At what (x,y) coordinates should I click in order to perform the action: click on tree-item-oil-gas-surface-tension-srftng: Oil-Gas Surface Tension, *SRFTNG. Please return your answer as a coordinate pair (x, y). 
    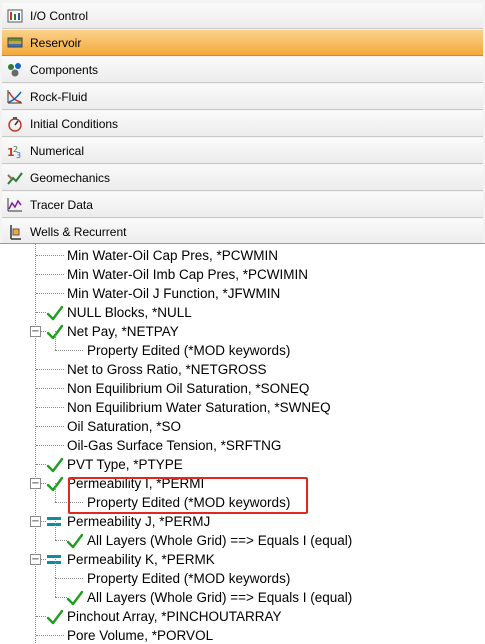
    Looking at the image, I should click on (242, 445).